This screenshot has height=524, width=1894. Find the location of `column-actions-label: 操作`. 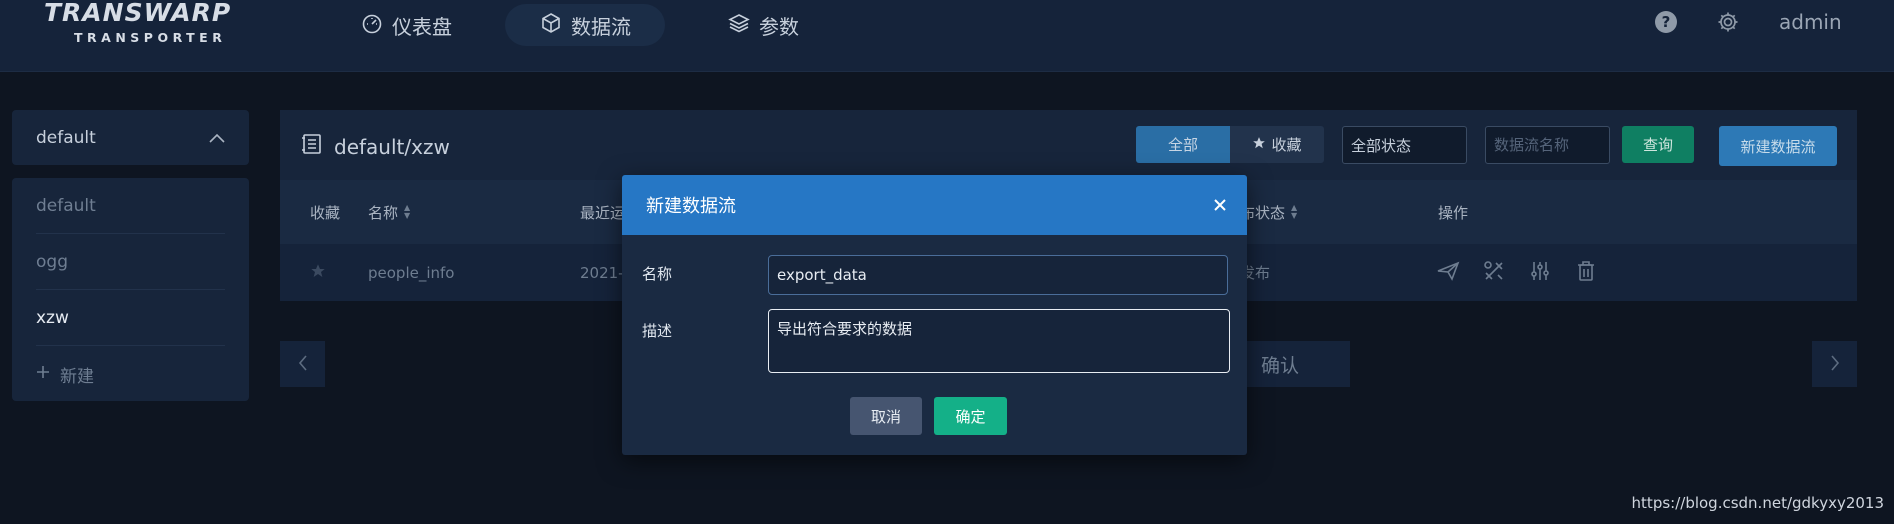

column-actions-label: 操作 is located at coordinates (1453, 212).